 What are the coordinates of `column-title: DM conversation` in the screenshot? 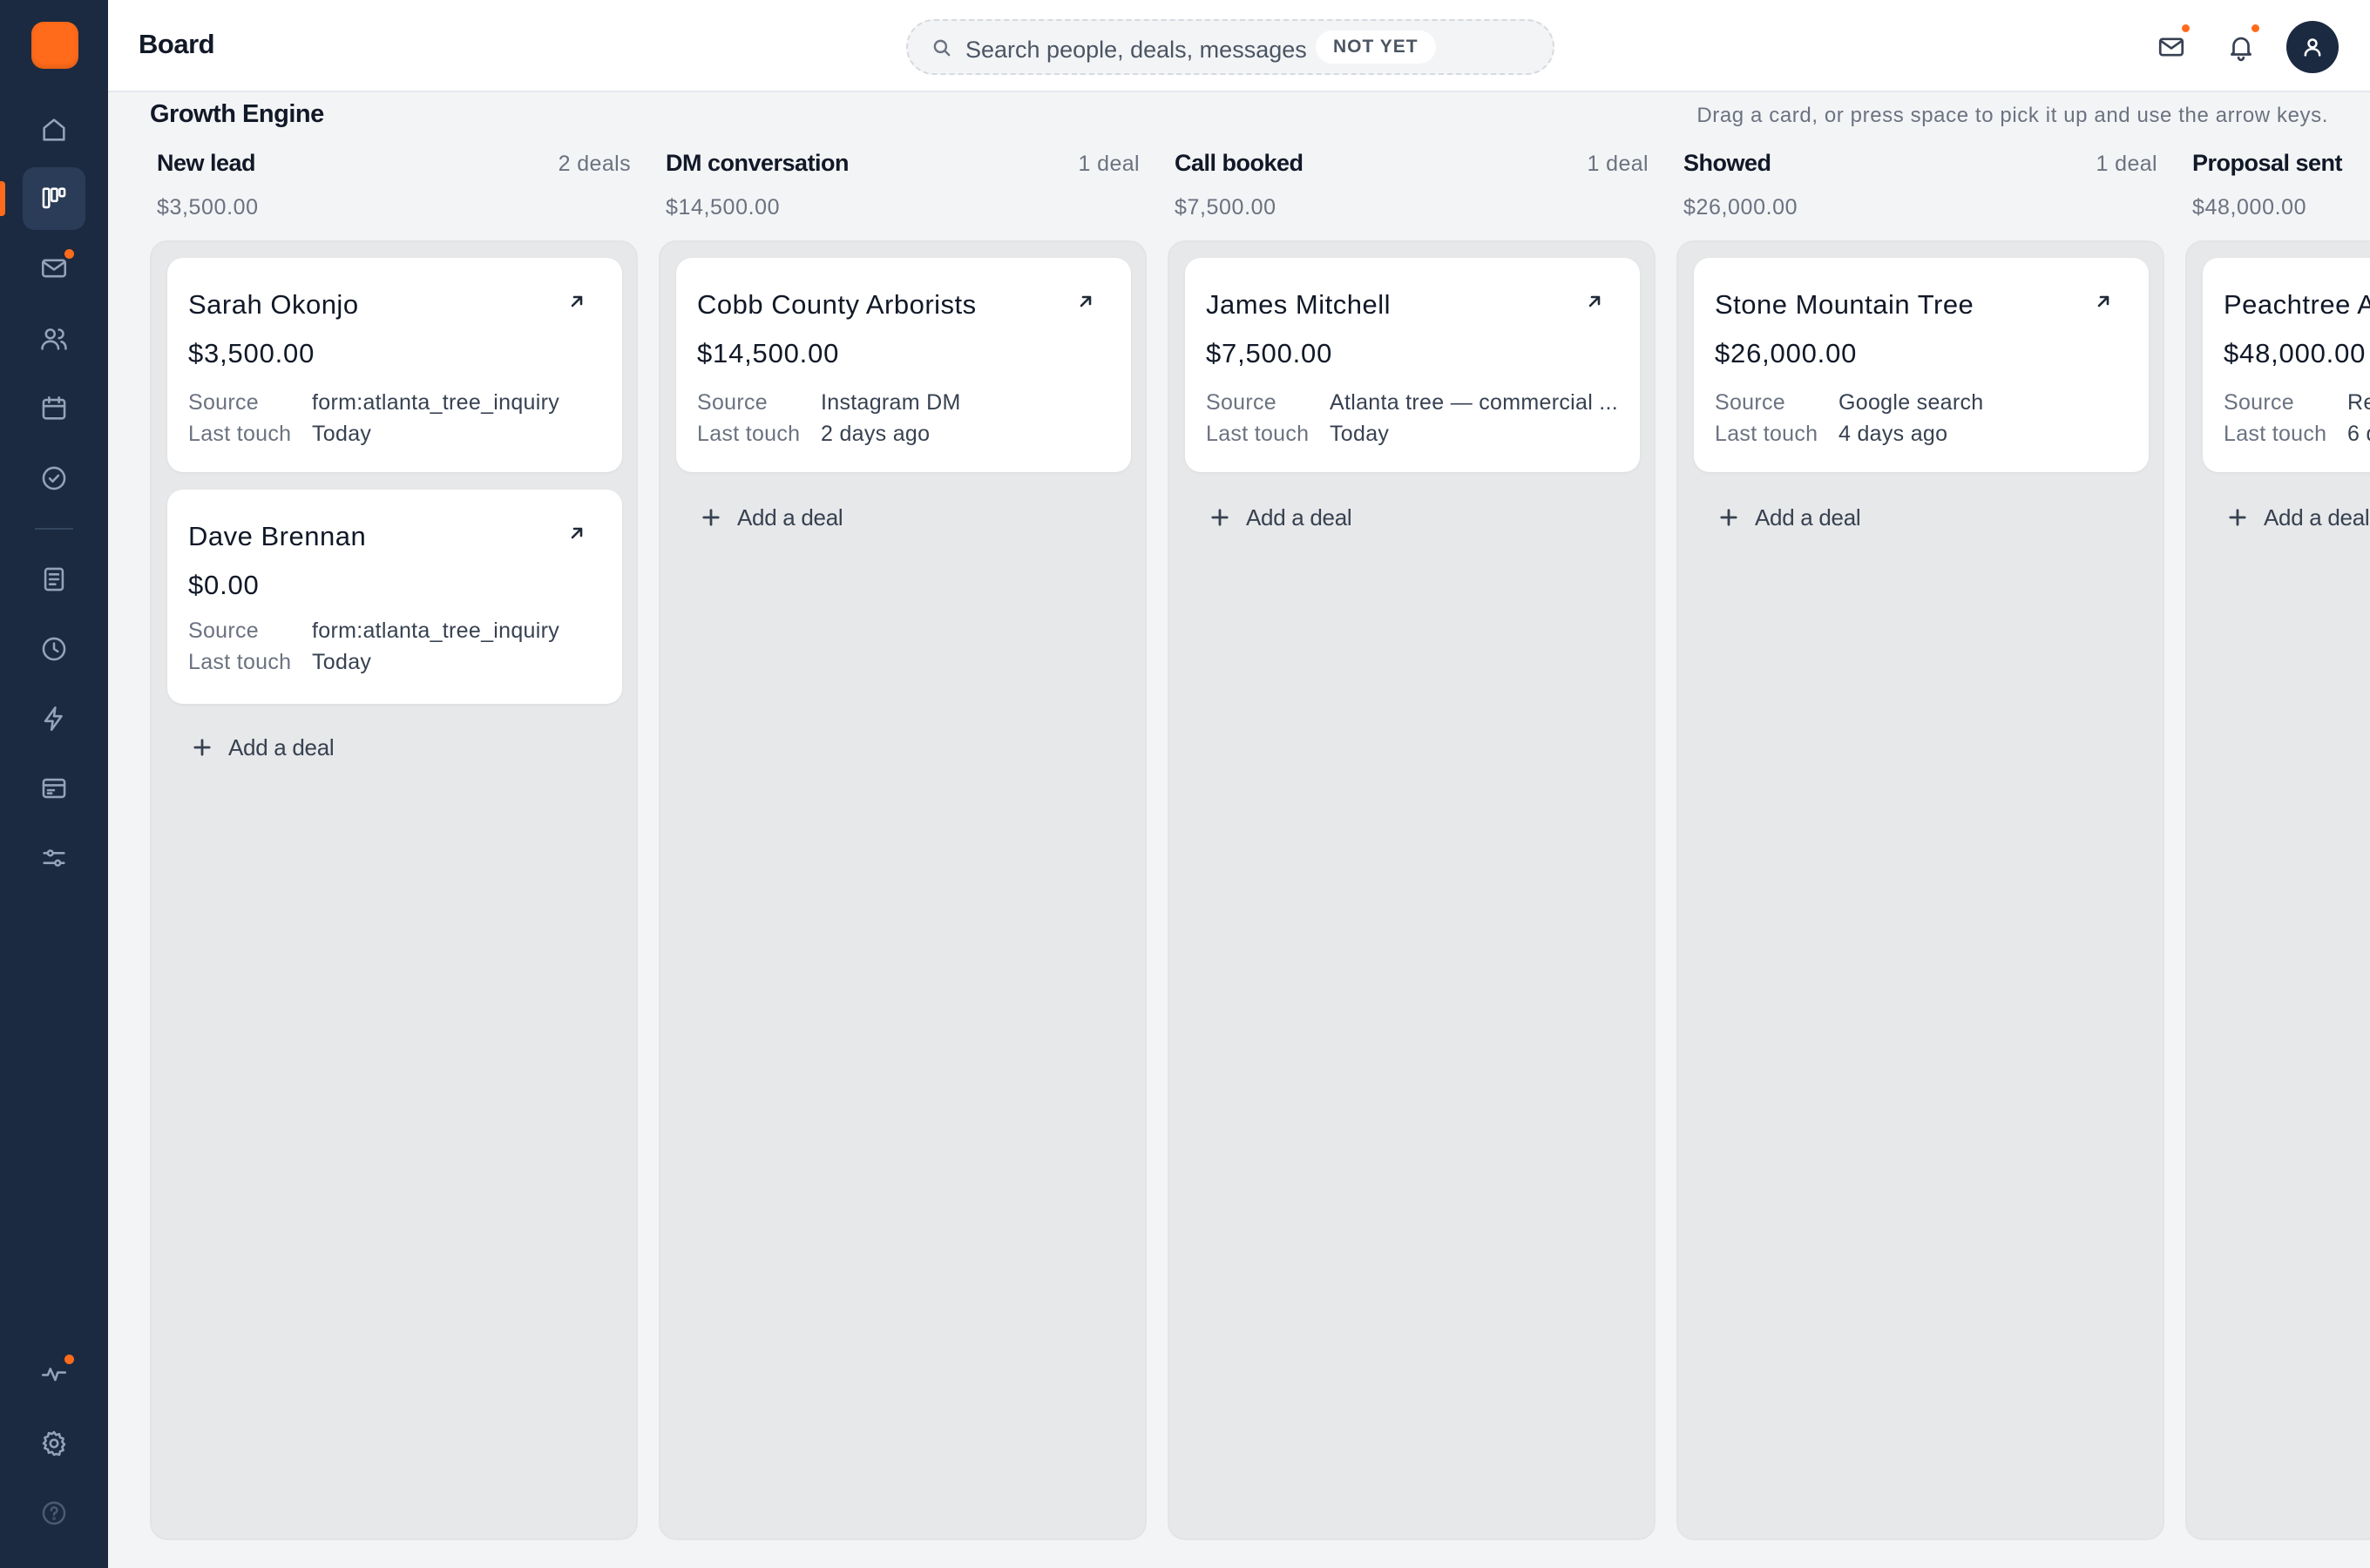 It's located at (758, 163).